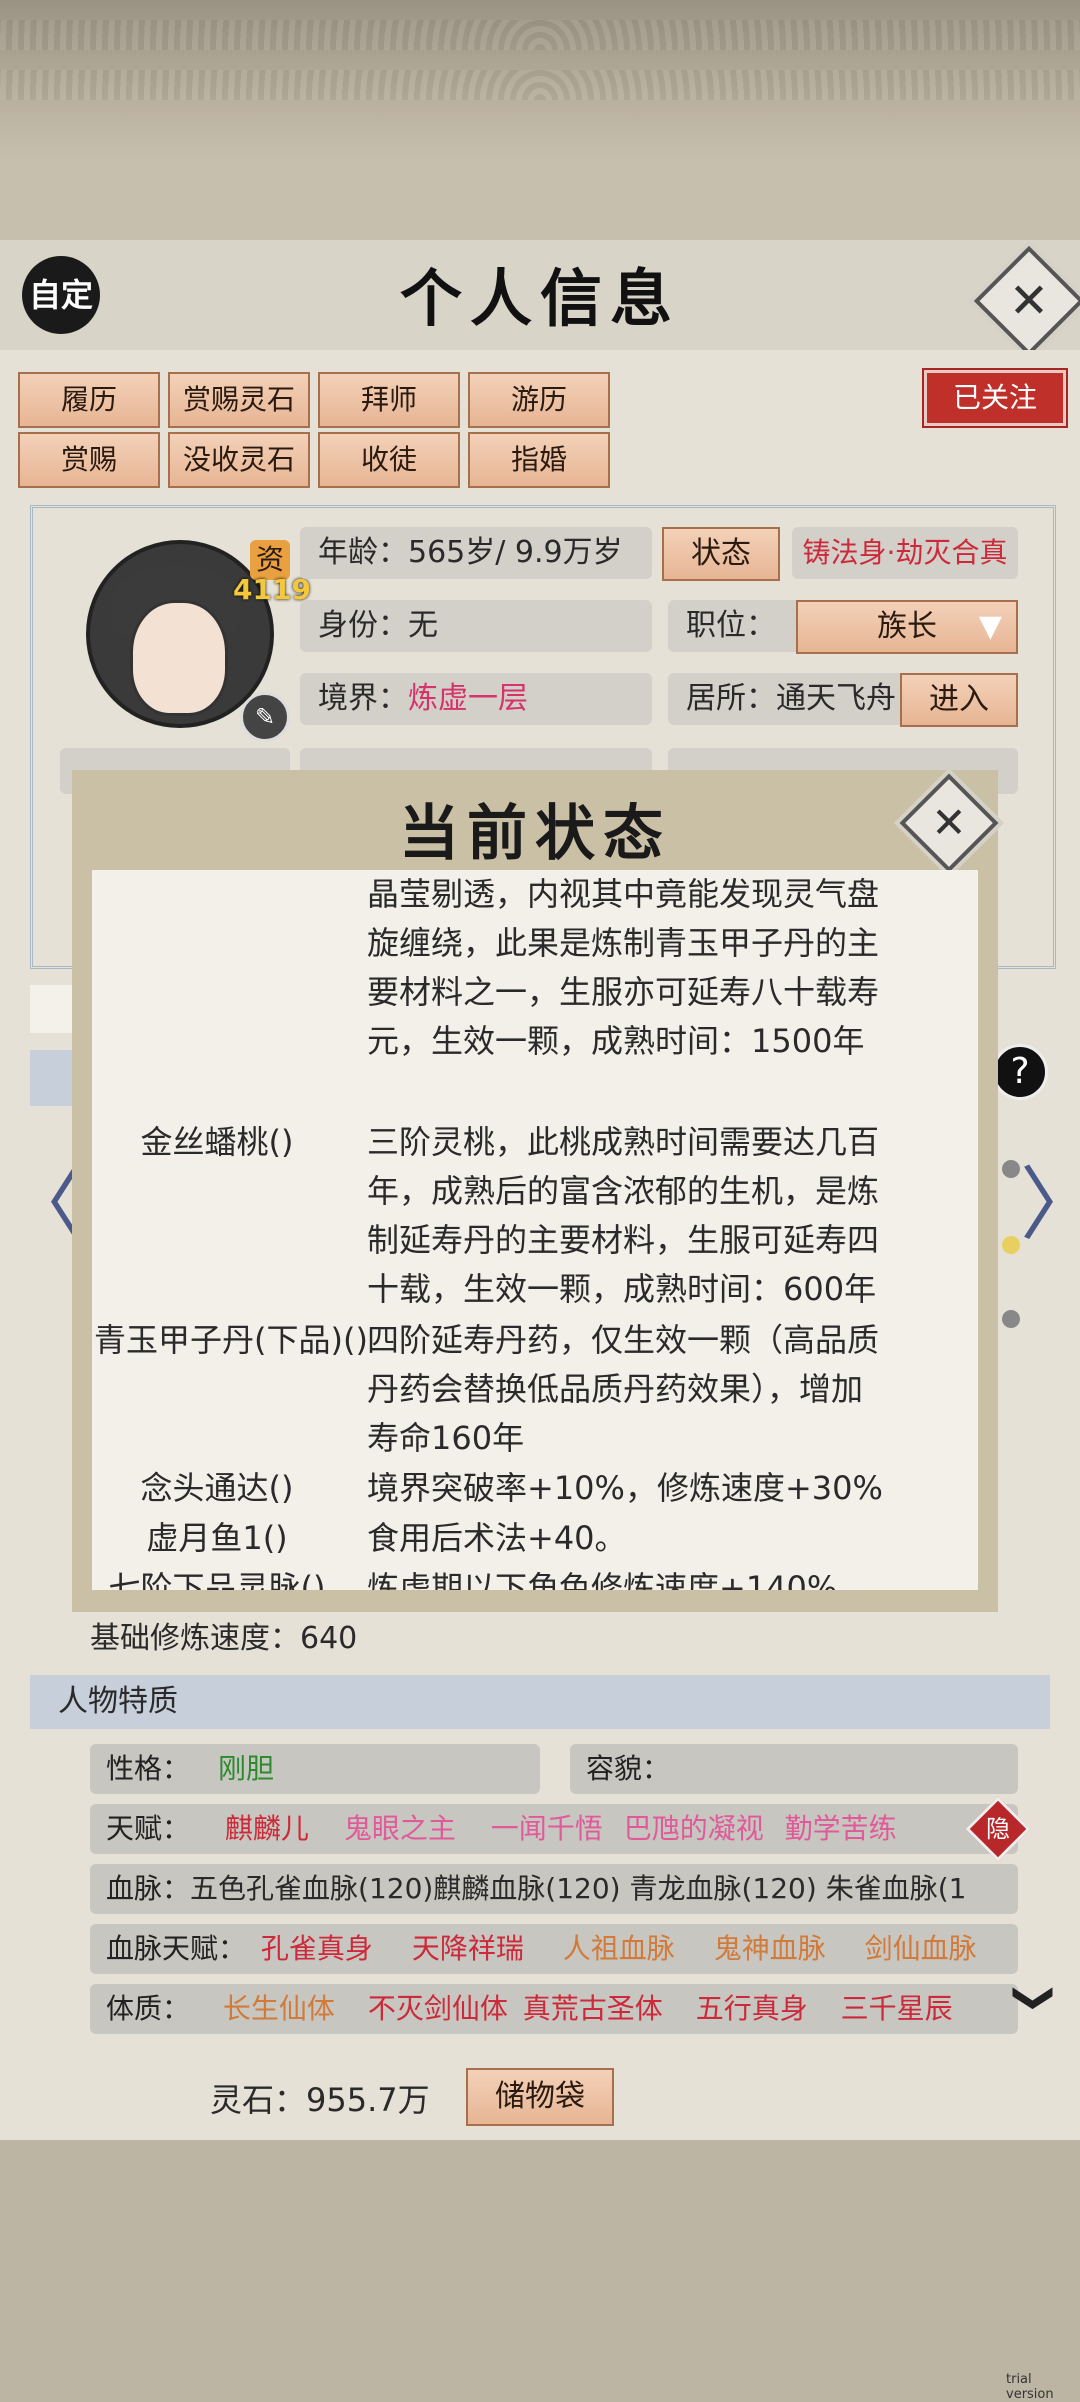  What do you see at coordinates (217, 1142) in the screenshot?
I see `status-name: 金丝蟠桃()` at bounding box center [217, 1142].